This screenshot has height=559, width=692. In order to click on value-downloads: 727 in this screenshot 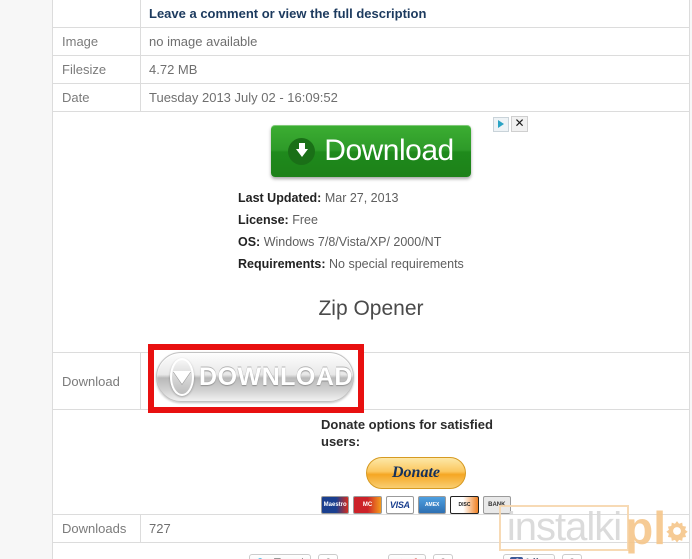, I will do `click(415, 528)`.